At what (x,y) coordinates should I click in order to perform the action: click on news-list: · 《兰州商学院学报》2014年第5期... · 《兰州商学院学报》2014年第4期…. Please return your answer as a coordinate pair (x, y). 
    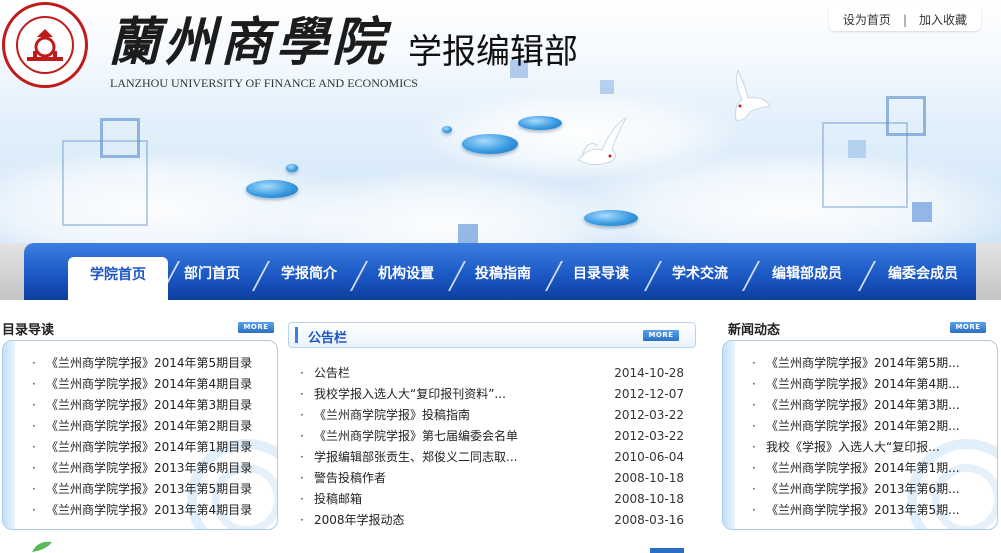
    Looking at the image, I should click on (872, 437).